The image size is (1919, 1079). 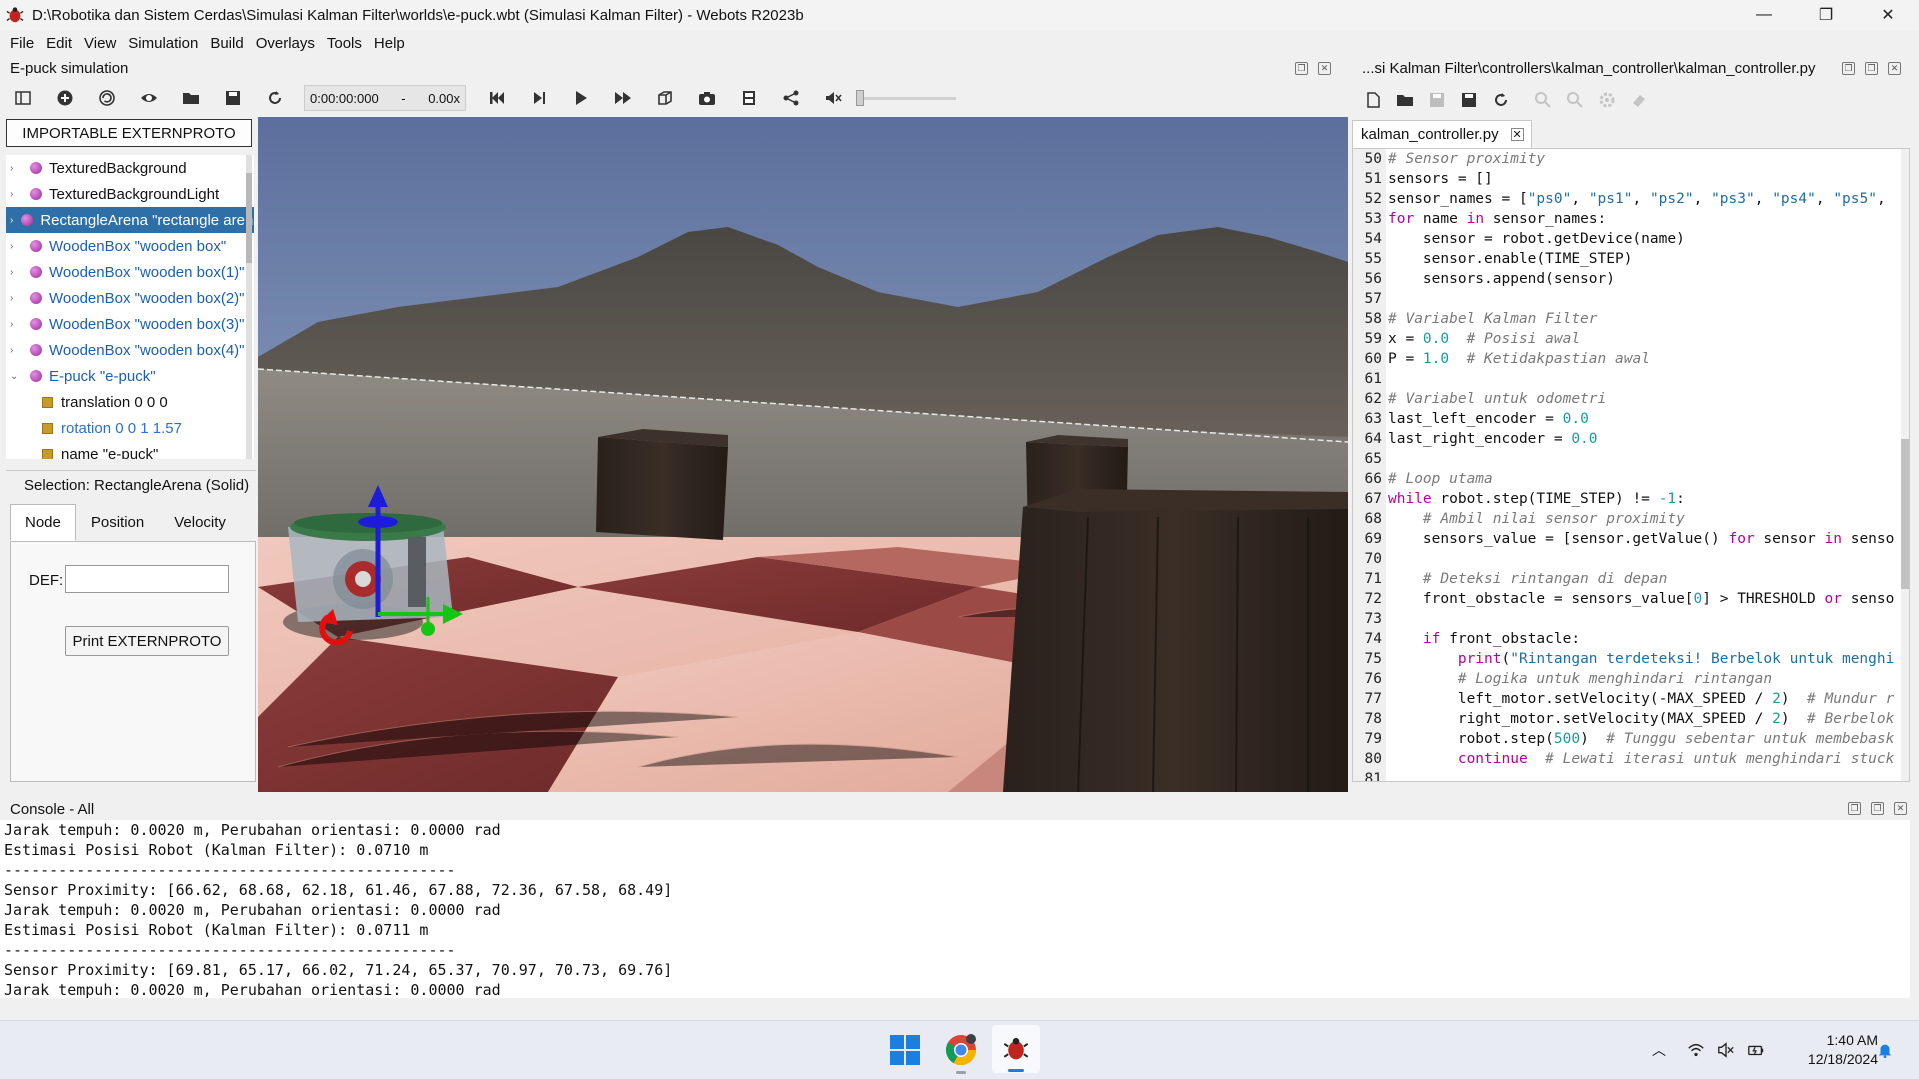 What do you see at coordinates (1535, 499) in the screenshot?
I see `code-text: while robot.step(TIME_STEP) != -1:` at bounding box center [1535, 499].